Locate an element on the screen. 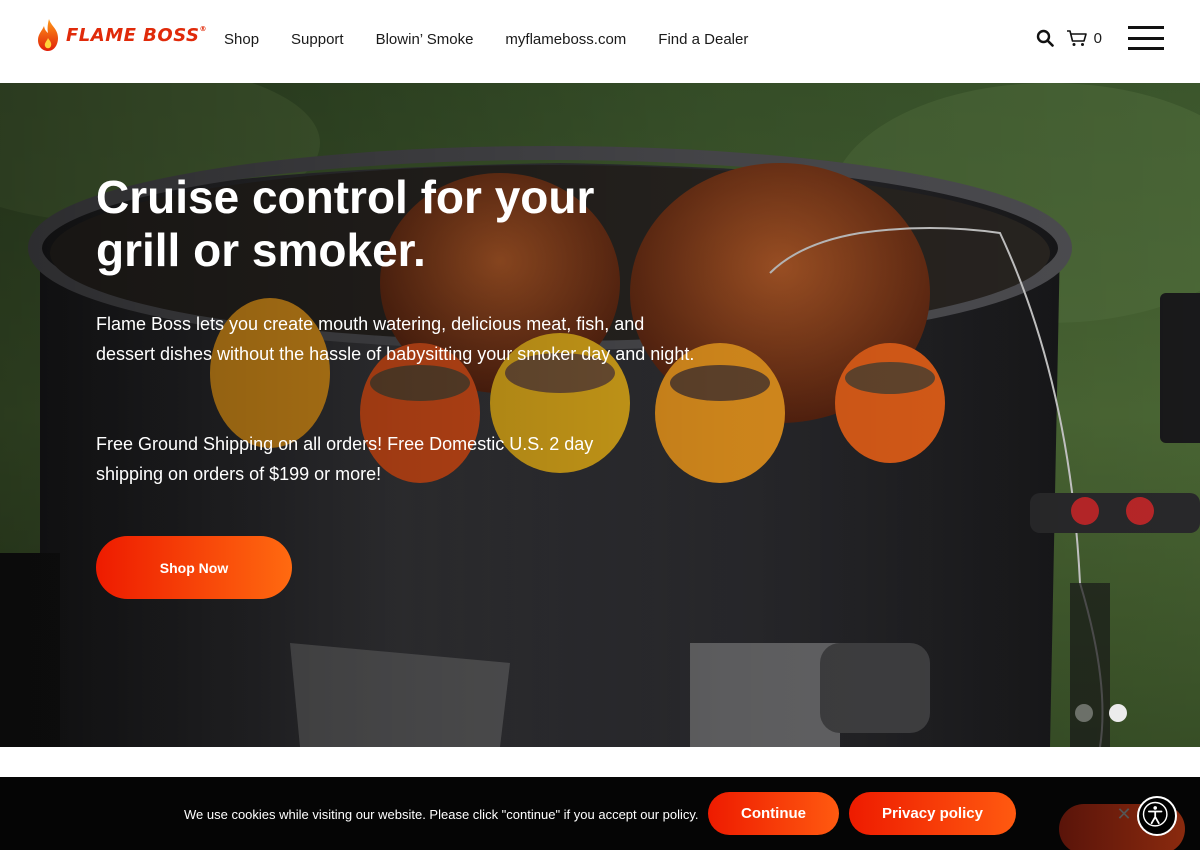 This screenshot has width=1200, height=850. content-section-top is located at coordinates (600, 767).